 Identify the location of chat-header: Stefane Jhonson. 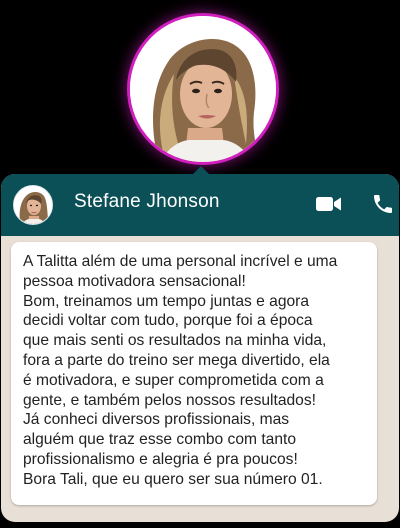
(200, 205).